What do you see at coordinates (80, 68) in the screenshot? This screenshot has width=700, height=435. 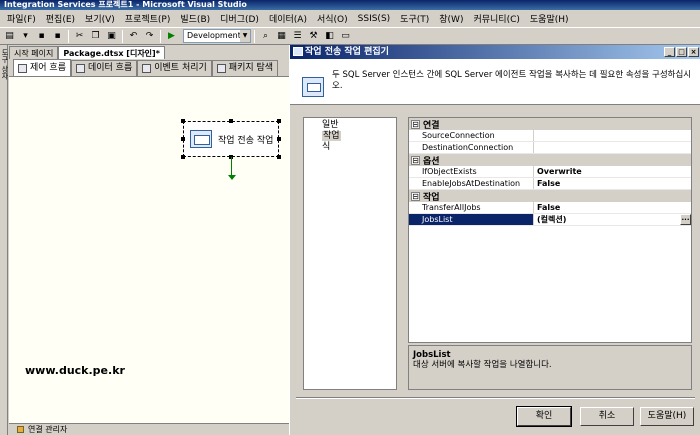 I see `data-flow-icon` at bounding box center [80, 68].